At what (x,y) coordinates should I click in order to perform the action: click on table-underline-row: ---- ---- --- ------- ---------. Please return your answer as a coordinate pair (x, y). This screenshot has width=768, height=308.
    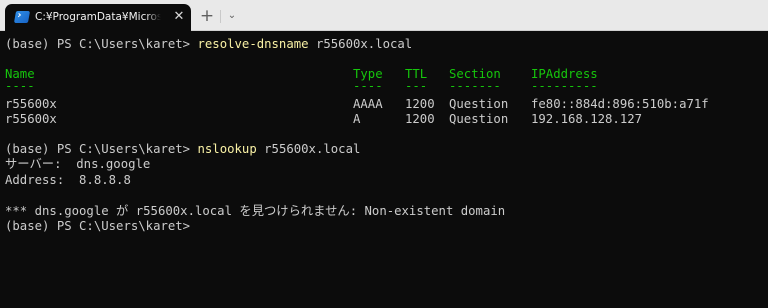
    Looking at the image, I should click on (375, 86).